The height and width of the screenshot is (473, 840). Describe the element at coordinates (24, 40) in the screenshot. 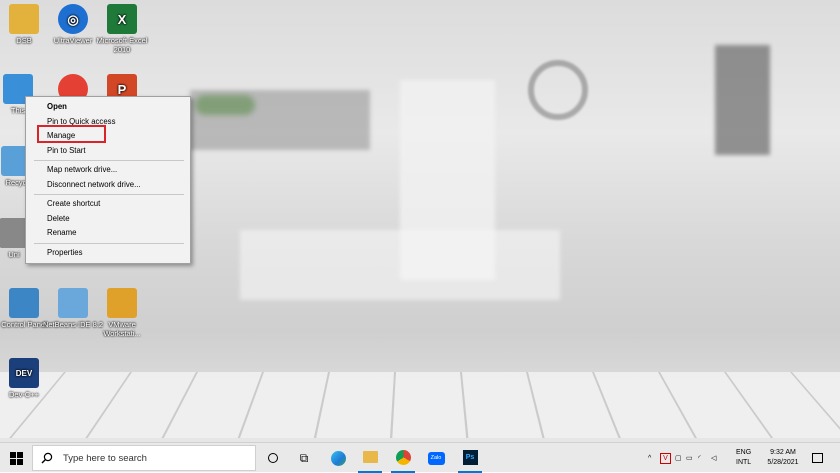

I see `desktop-icon-label: DSB` at that location.